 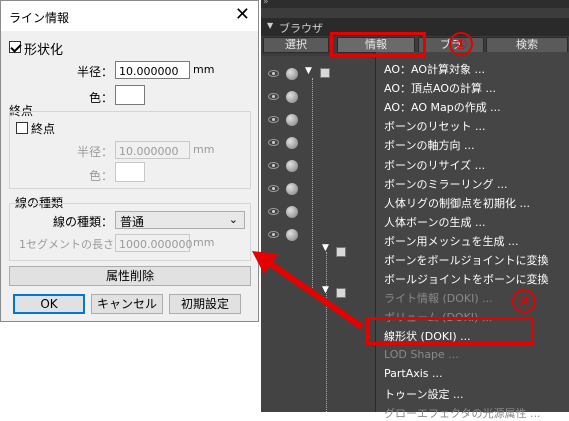 I want to click on annotation-arrow, so click(x=308, y=290).